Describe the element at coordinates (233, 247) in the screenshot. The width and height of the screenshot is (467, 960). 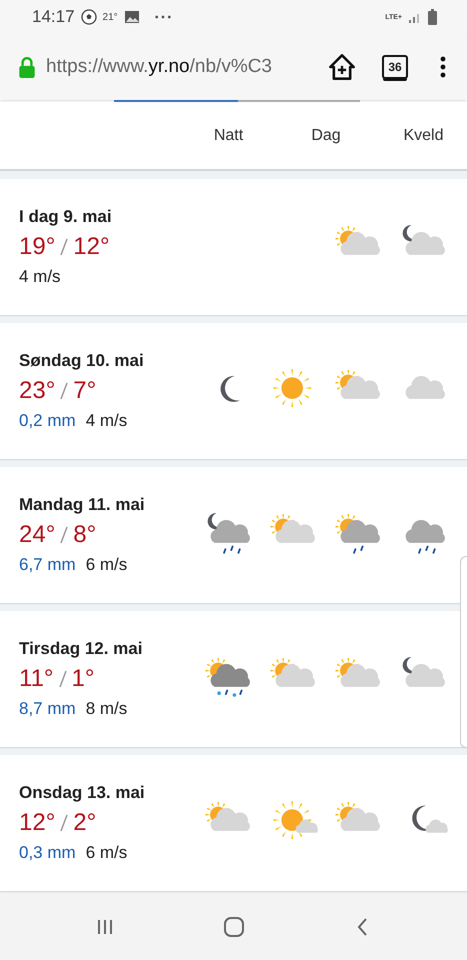
I see `day-card: I dag 9. mai 19° 12° 4 m/s` at that location.